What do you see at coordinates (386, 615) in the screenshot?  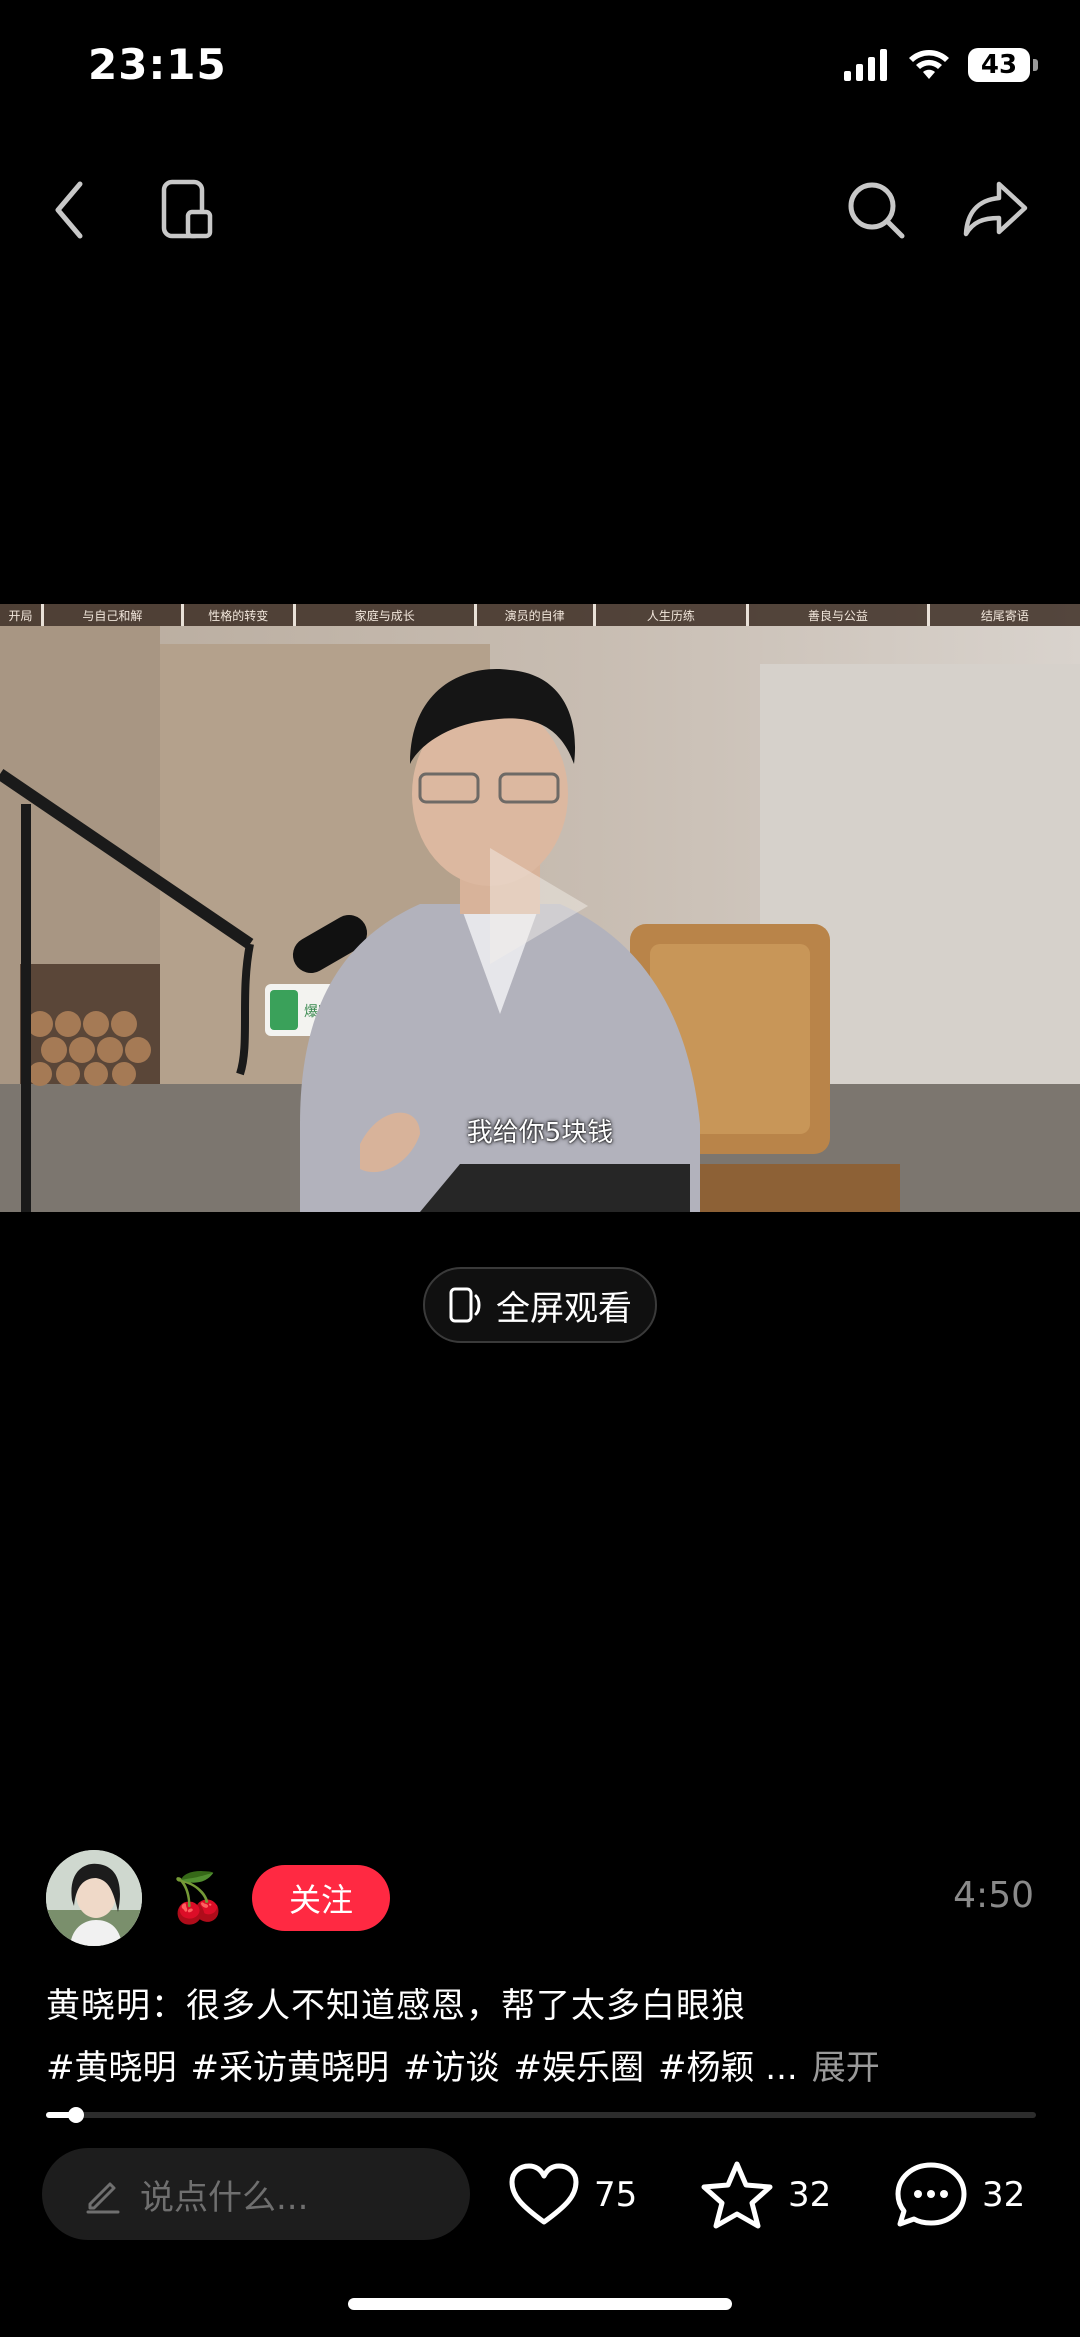 I see `chapter-item: 家庭与成长` at bounding box center [386, 615].